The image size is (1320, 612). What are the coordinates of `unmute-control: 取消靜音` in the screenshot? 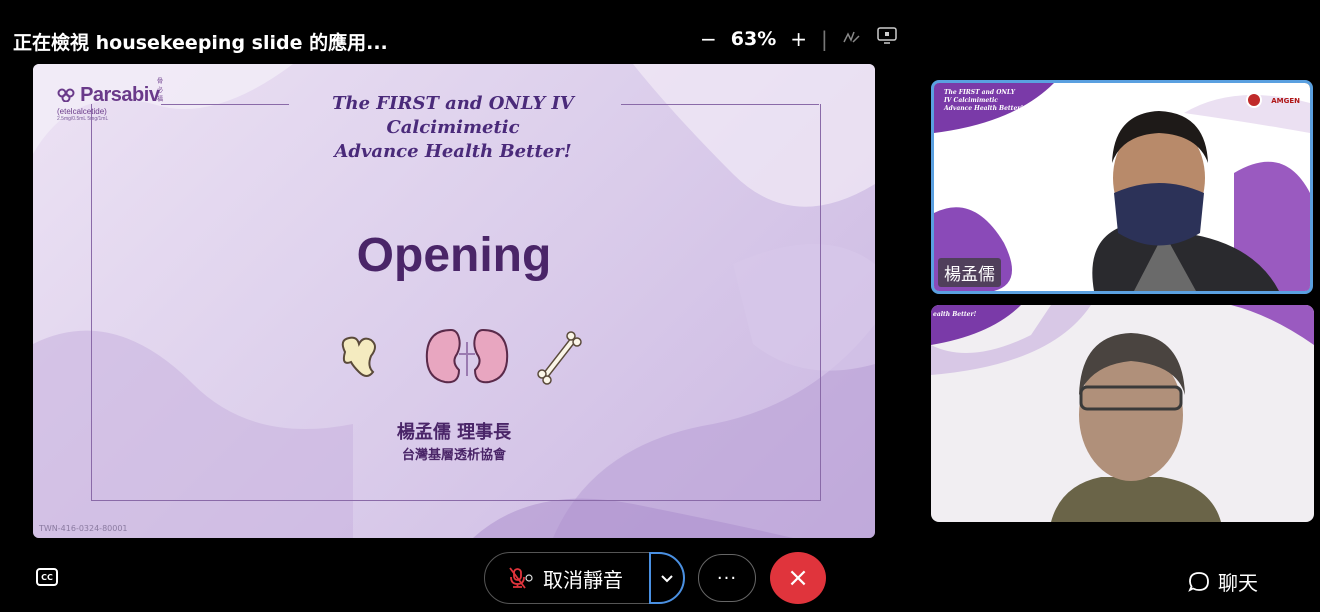 It's located at (584, 578).